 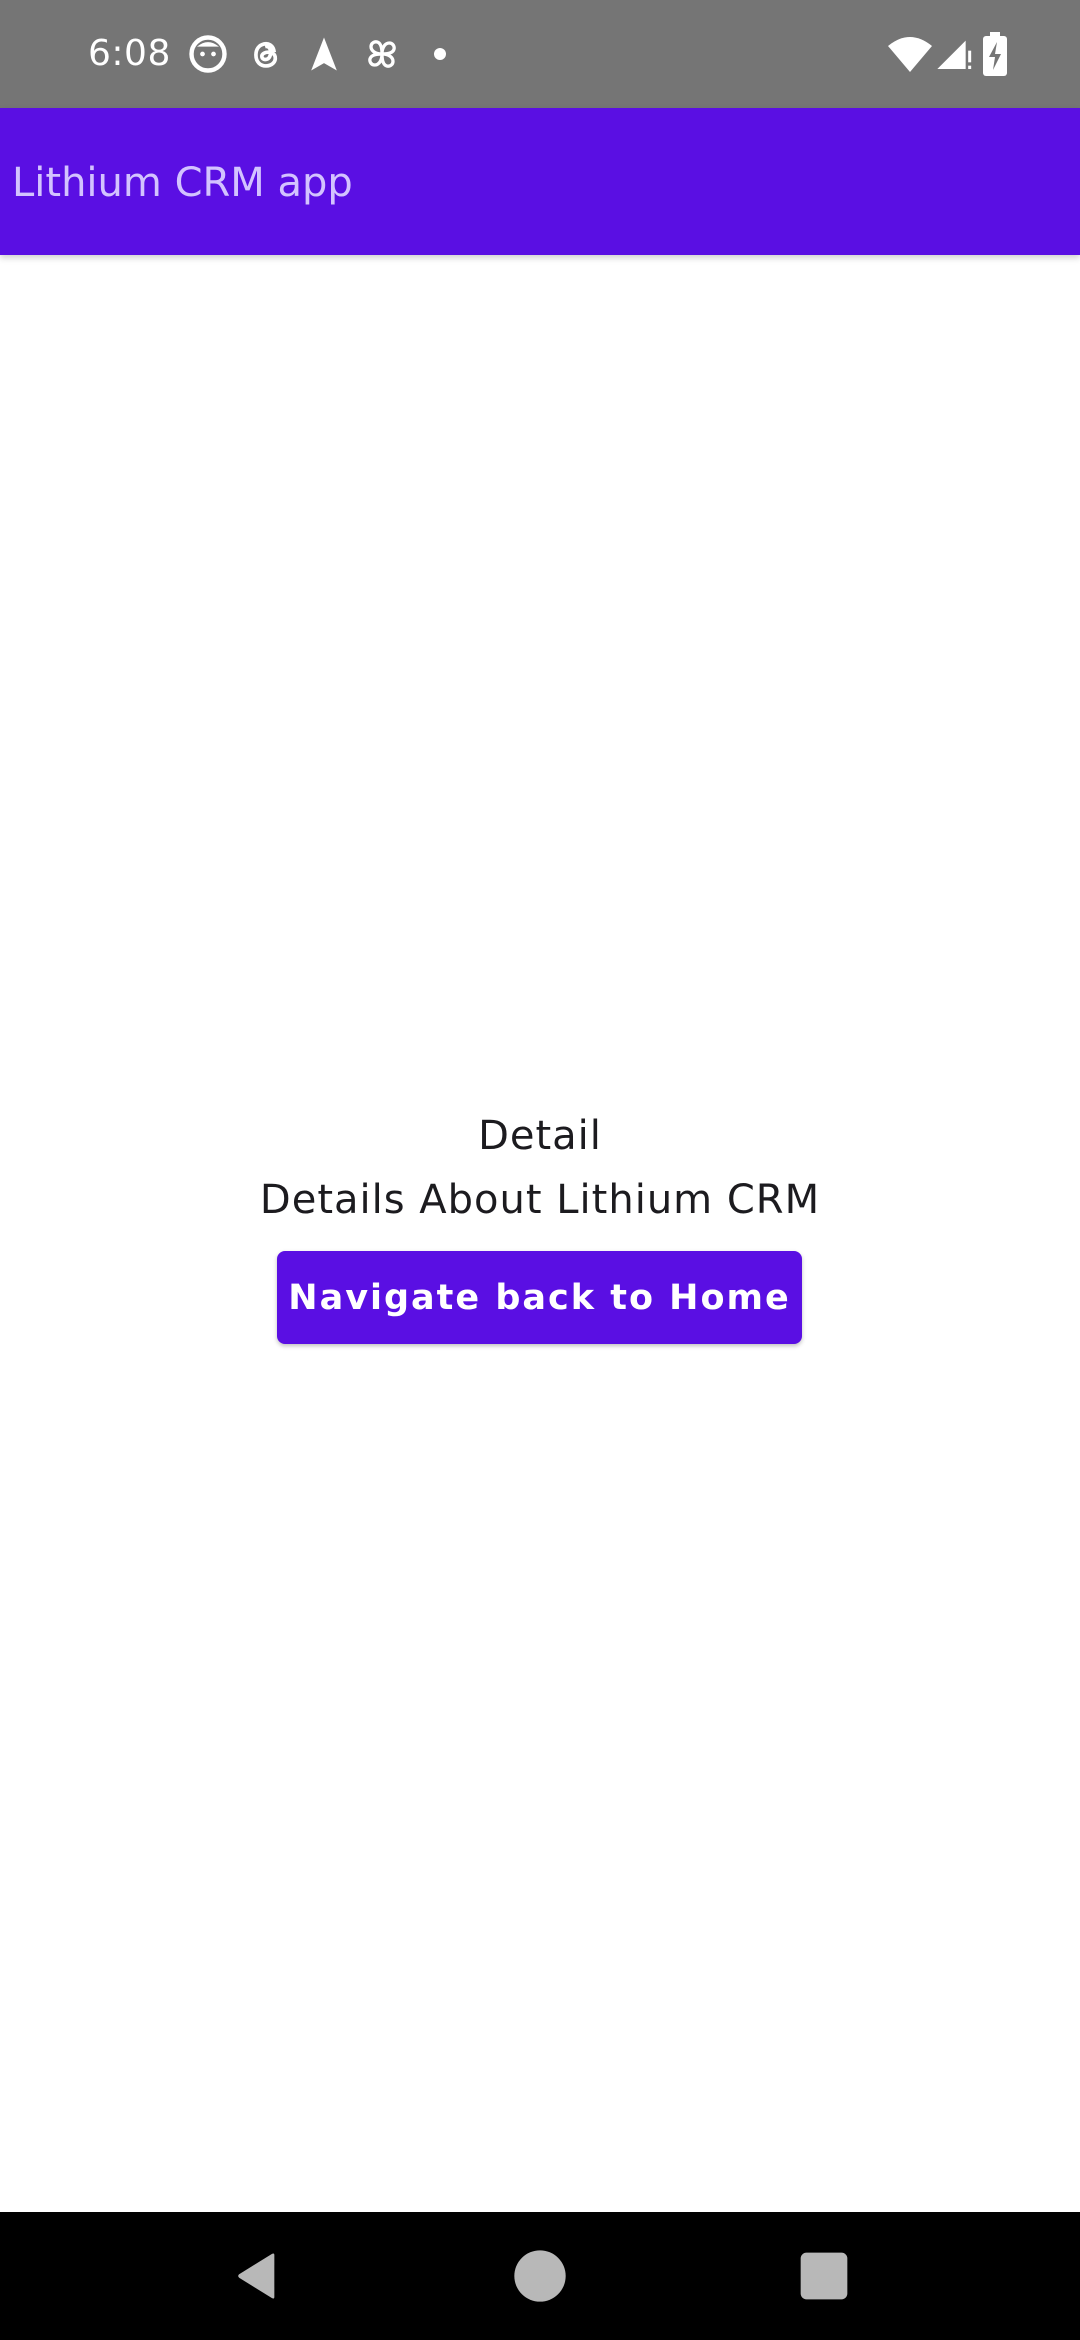 I want to click on system-navigation-bar, so click(x=540, y=2276).